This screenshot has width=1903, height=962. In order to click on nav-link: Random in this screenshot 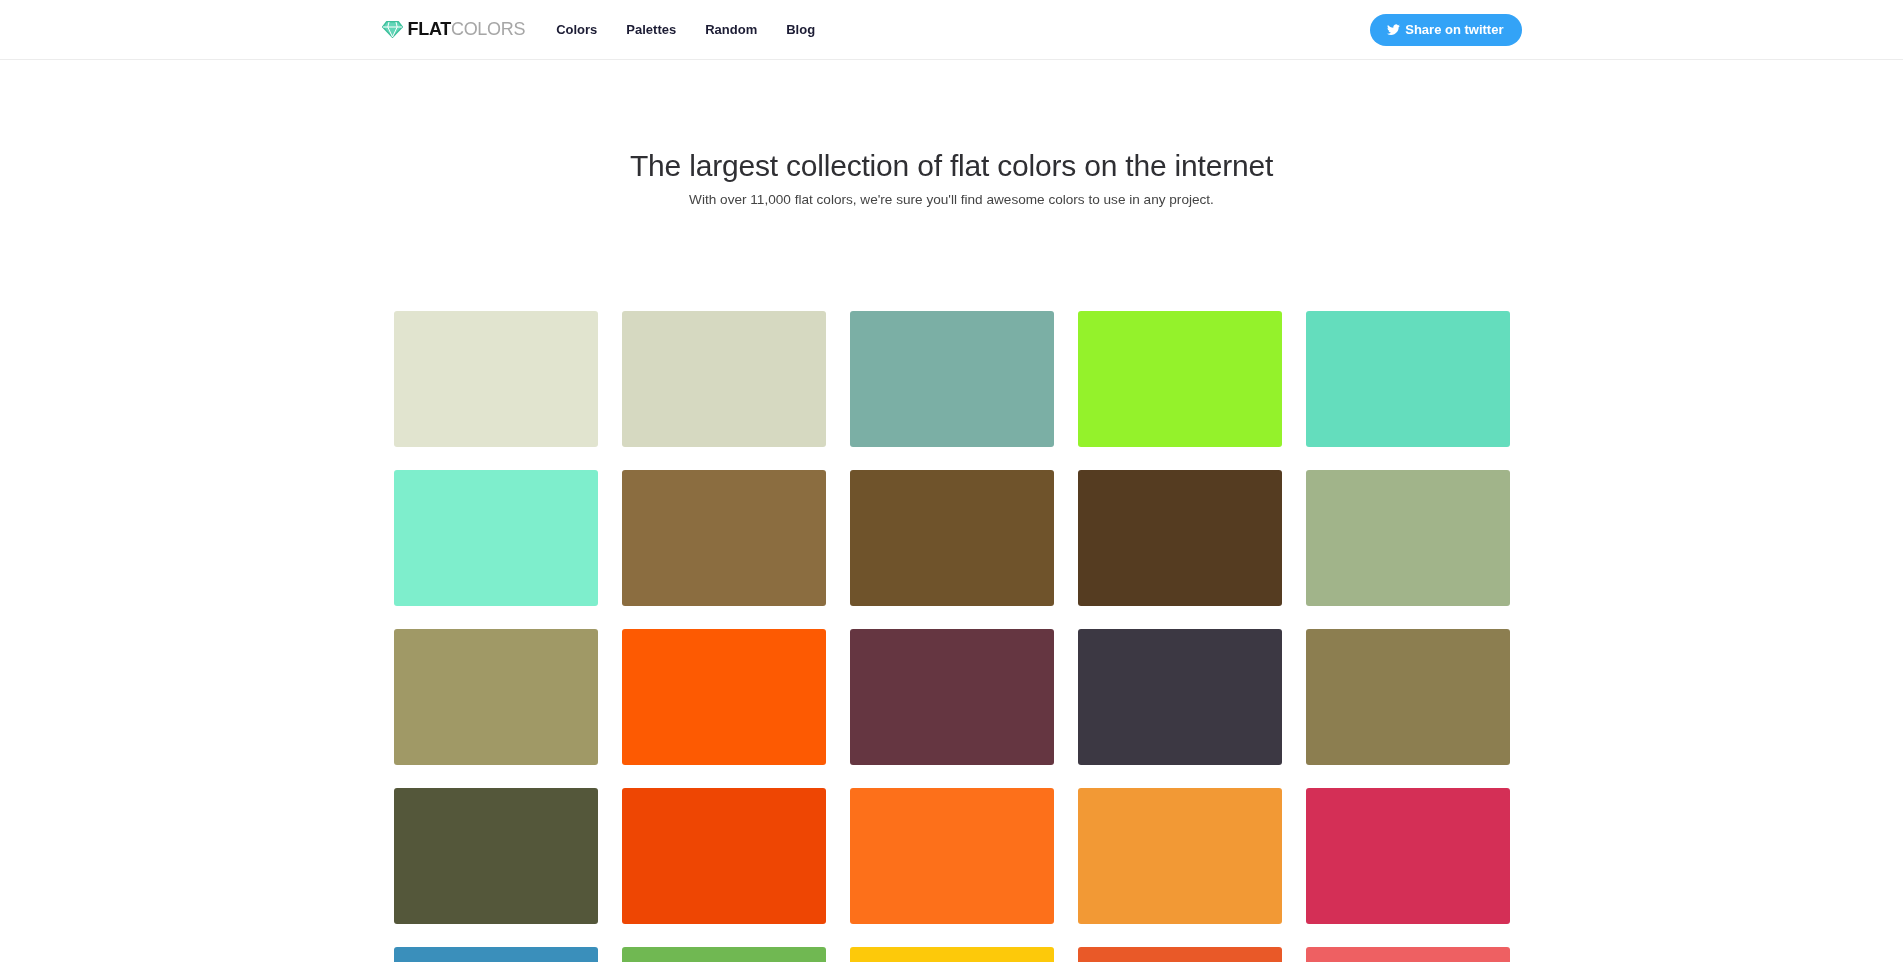, I will do `click(731, 29)`.